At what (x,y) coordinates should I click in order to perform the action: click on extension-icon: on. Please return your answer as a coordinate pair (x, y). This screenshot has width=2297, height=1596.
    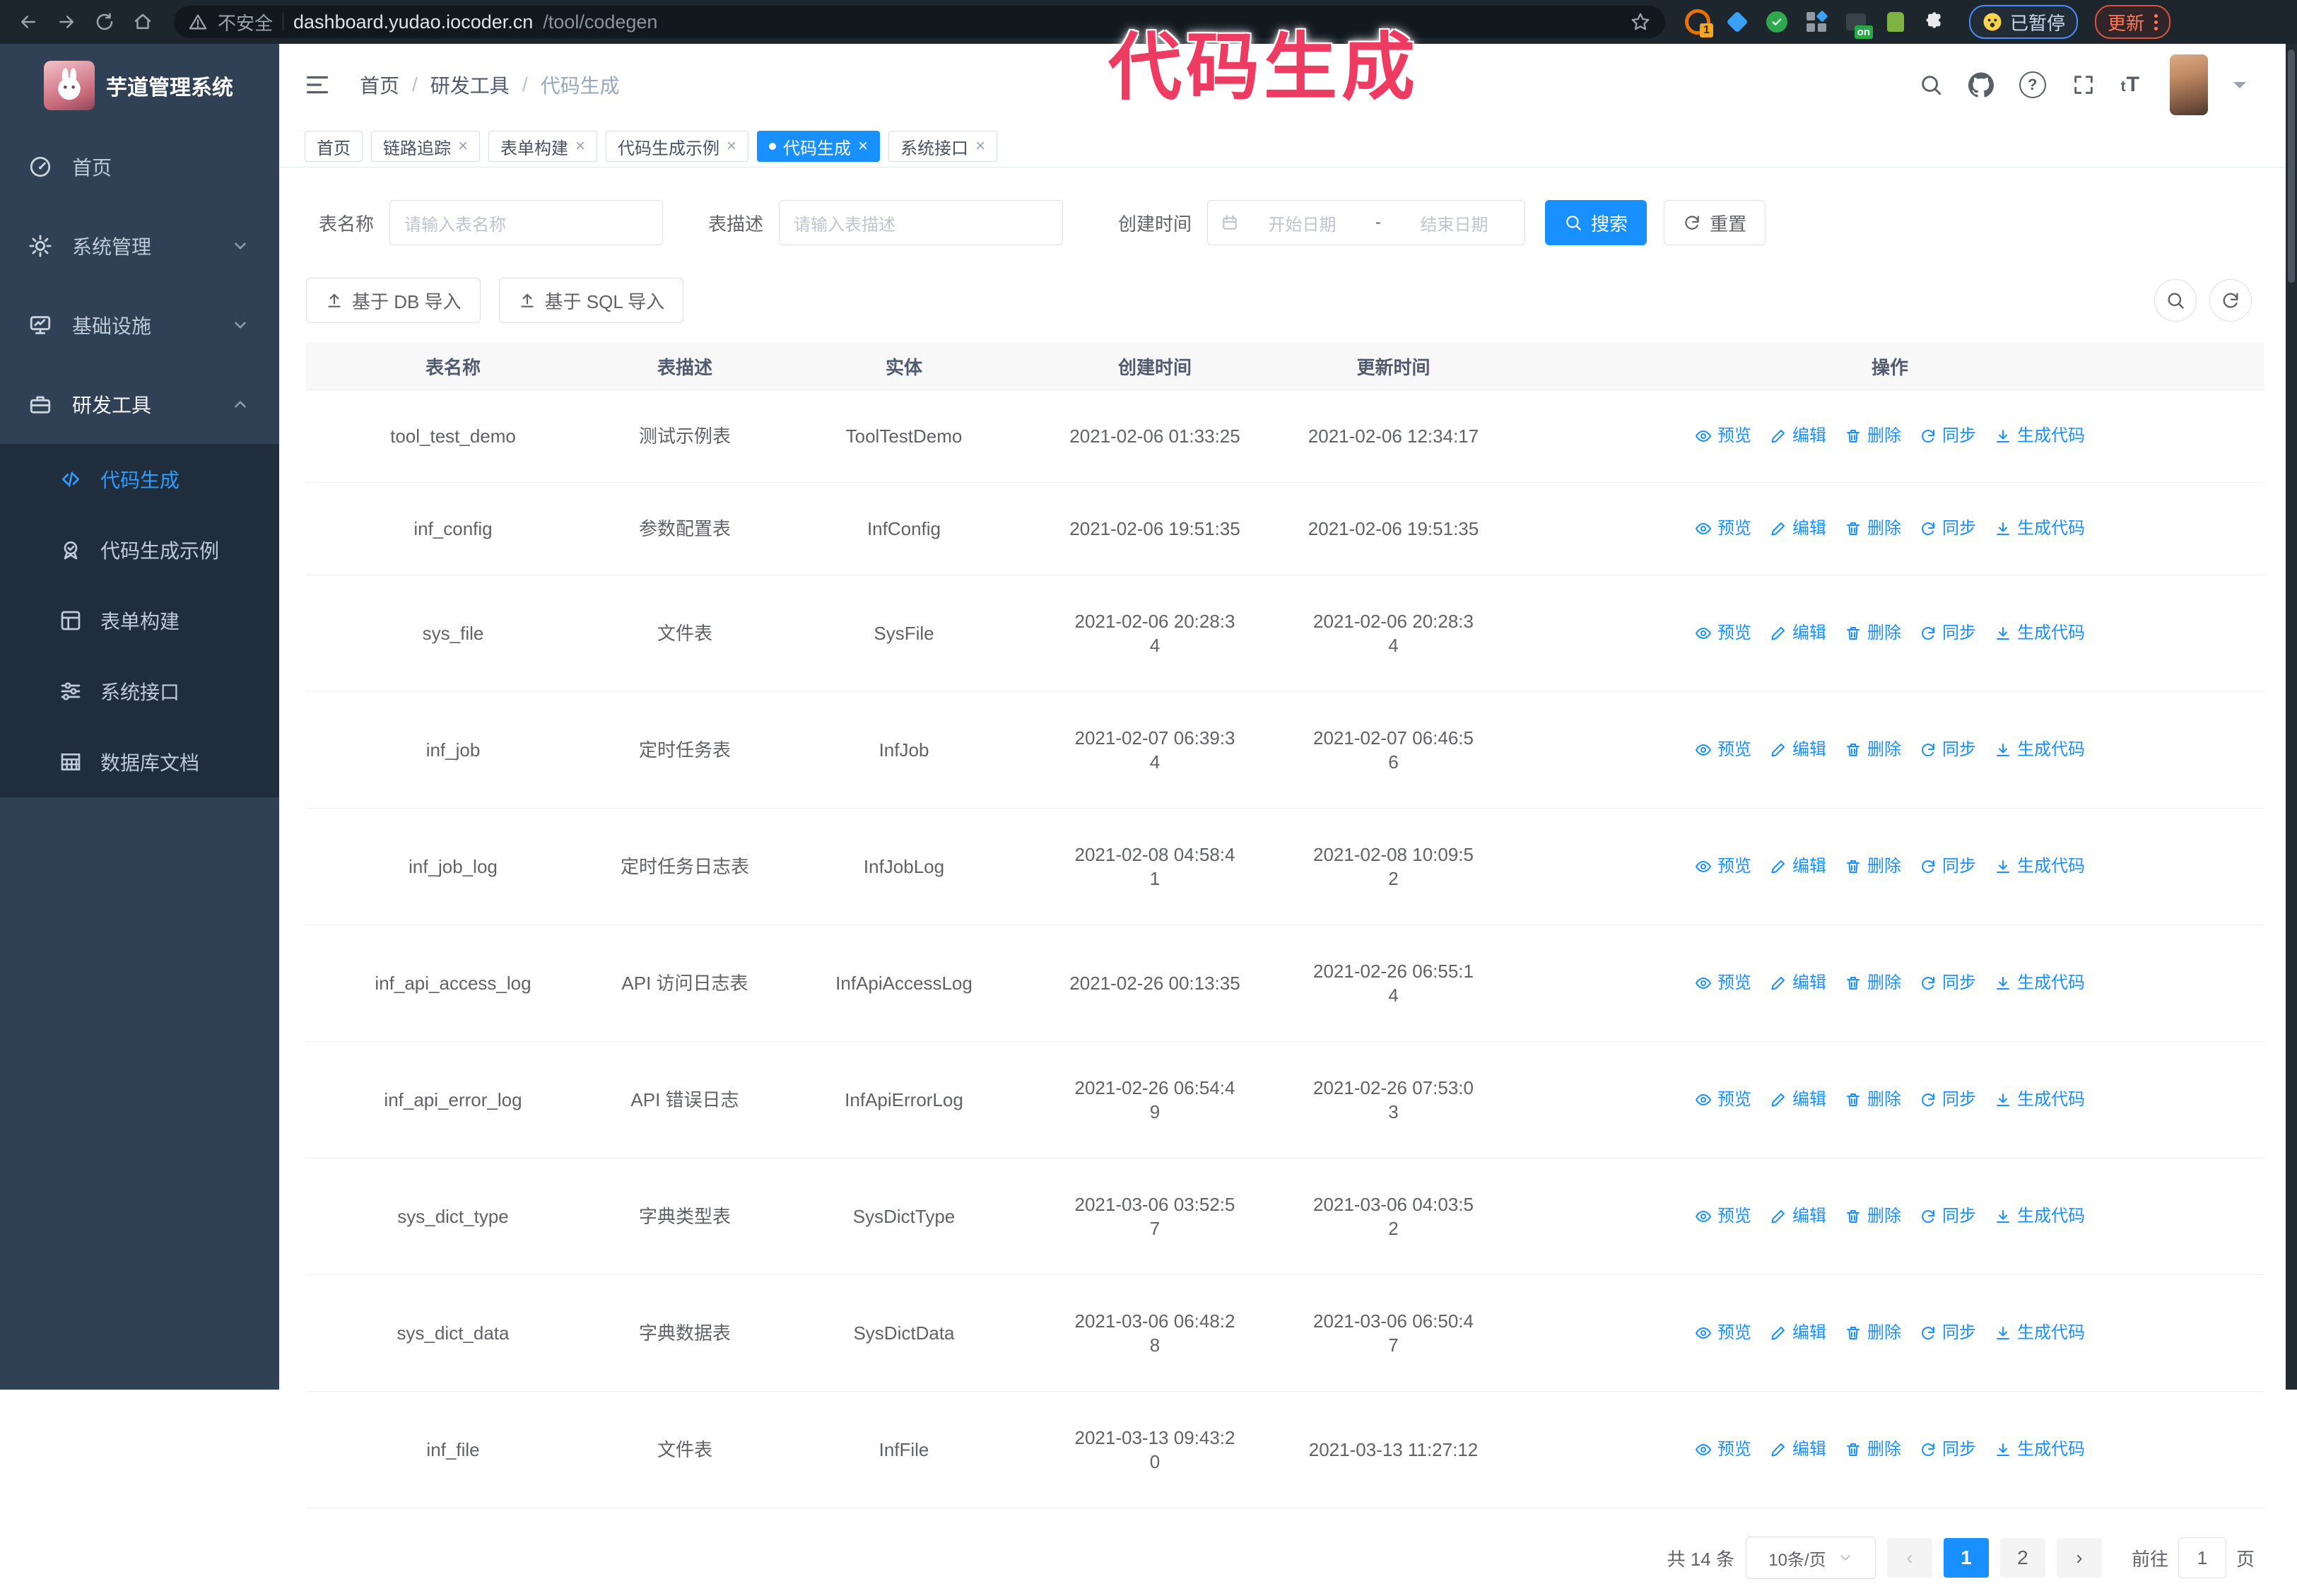
    Looking at the image, I should click on (1858, 24).